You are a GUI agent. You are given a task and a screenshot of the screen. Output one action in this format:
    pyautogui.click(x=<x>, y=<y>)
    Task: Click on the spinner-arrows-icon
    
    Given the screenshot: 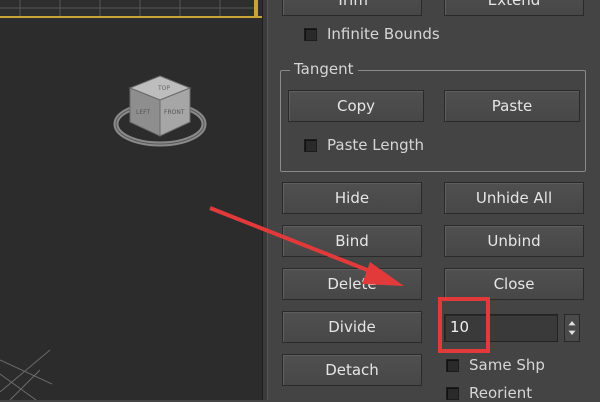 What is the action you would take?
    pyautogui.click(x=572, y=328)
    